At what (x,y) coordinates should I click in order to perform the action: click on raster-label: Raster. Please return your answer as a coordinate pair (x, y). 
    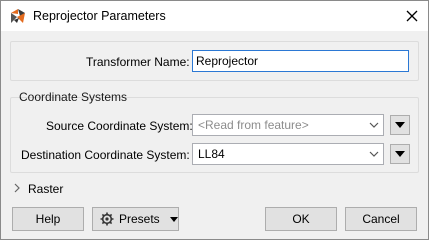
    Looking at the image, I should click on (46, 189).